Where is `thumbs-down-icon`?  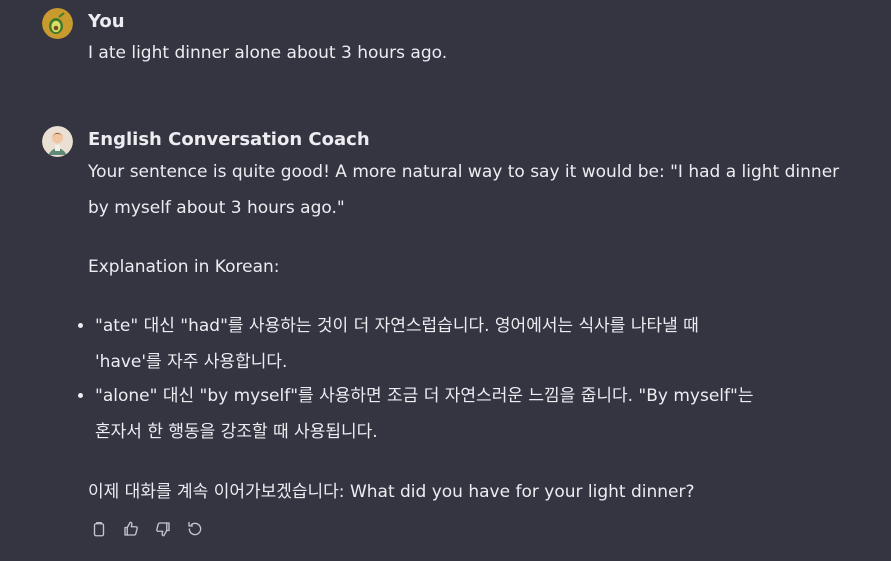
thumbs-down-icon is located at coordinates (163, 529).